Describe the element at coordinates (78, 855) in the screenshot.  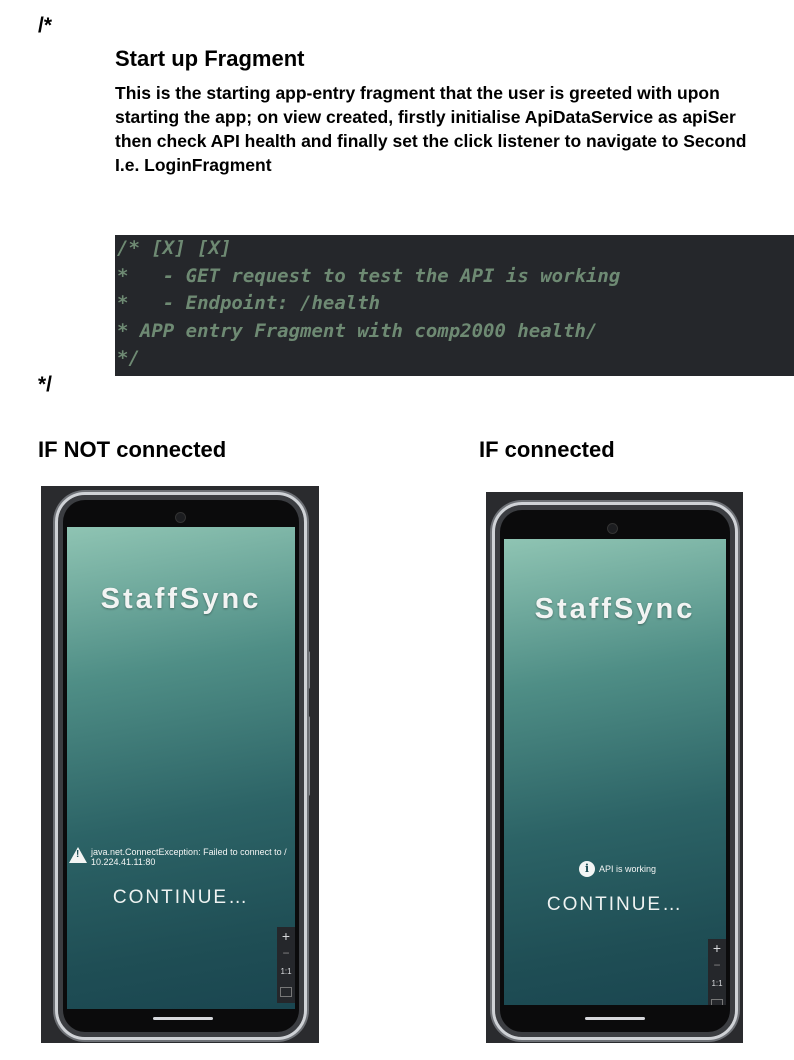
I see `warning-icon` at that location.